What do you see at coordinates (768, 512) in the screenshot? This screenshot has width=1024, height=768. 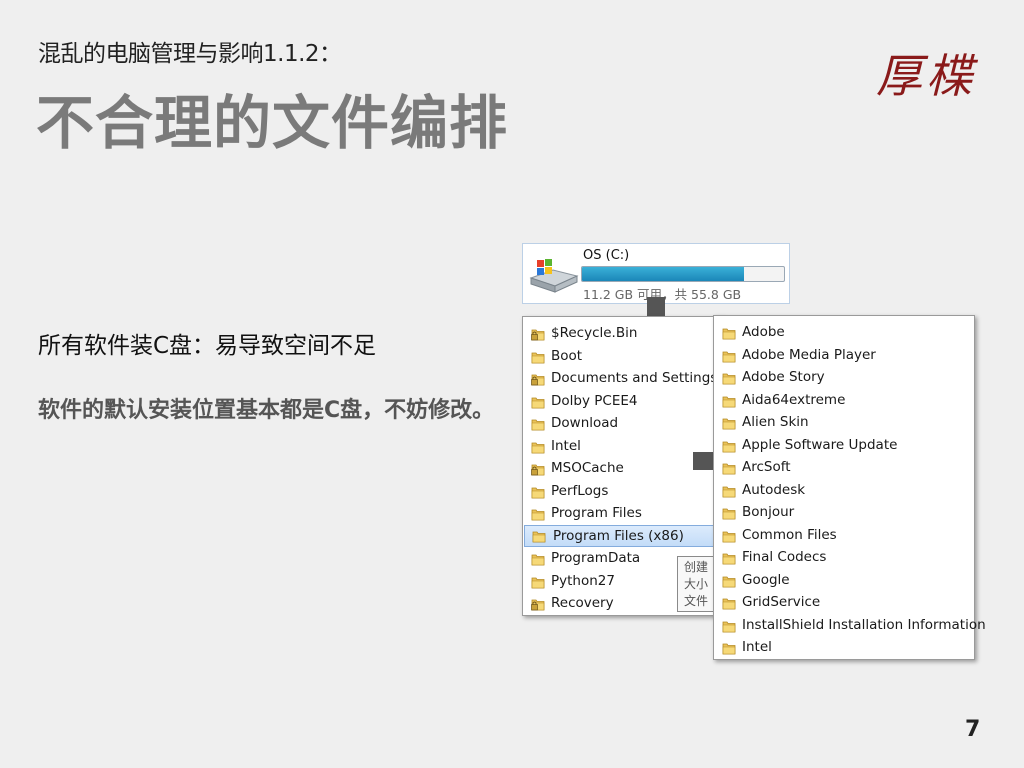 I see `folder-item-label: Bonjour` at bounding box center [768, 512].